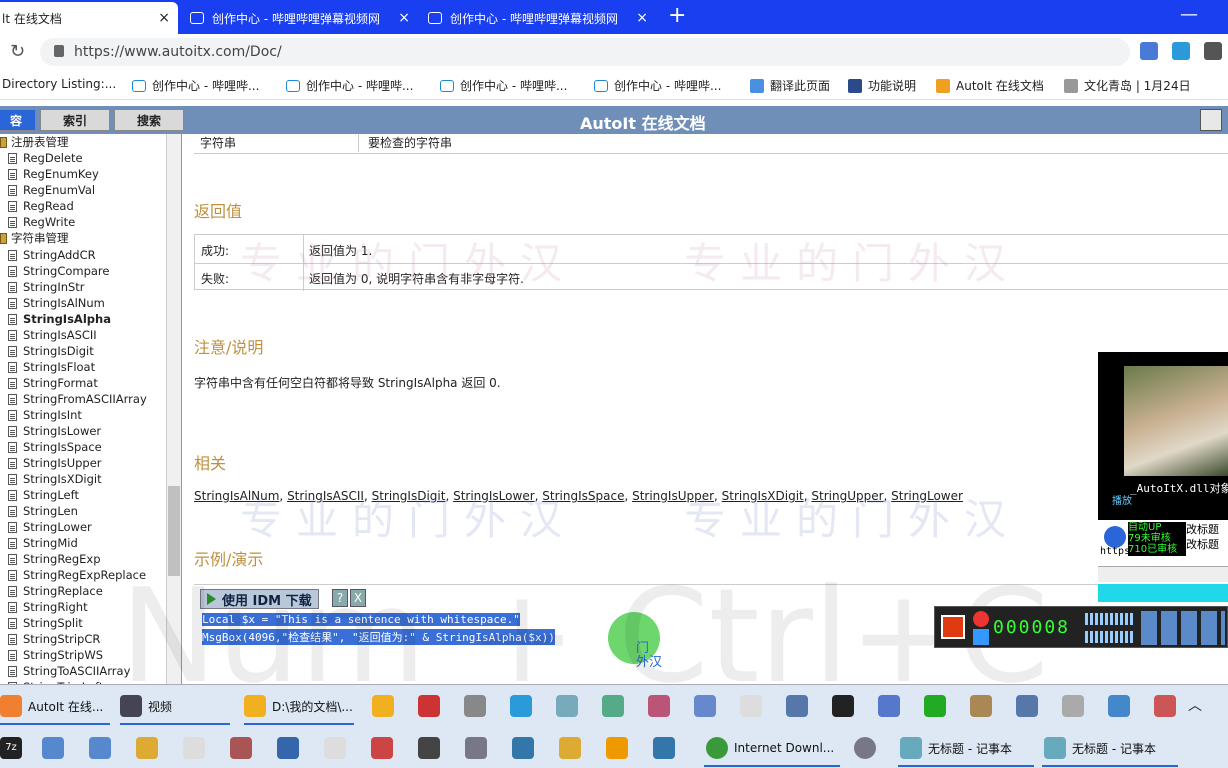  What do you see at coordinates (55, 591) in the screenshot?
I see `tree-item-stringreplace: StringReplace` at bounding box center [55, 591].